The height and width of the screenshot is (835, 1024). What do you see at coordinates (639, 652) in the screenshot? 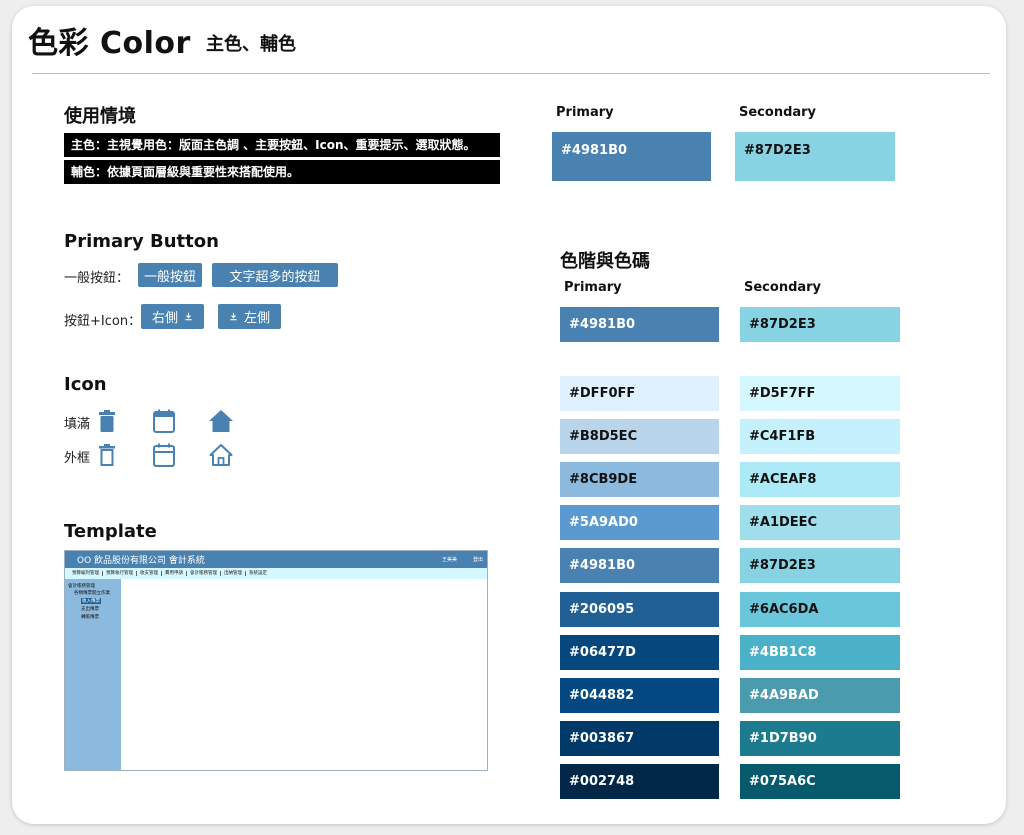
I see `primary-swatch: #06477D` at bounding box center [639, 652].